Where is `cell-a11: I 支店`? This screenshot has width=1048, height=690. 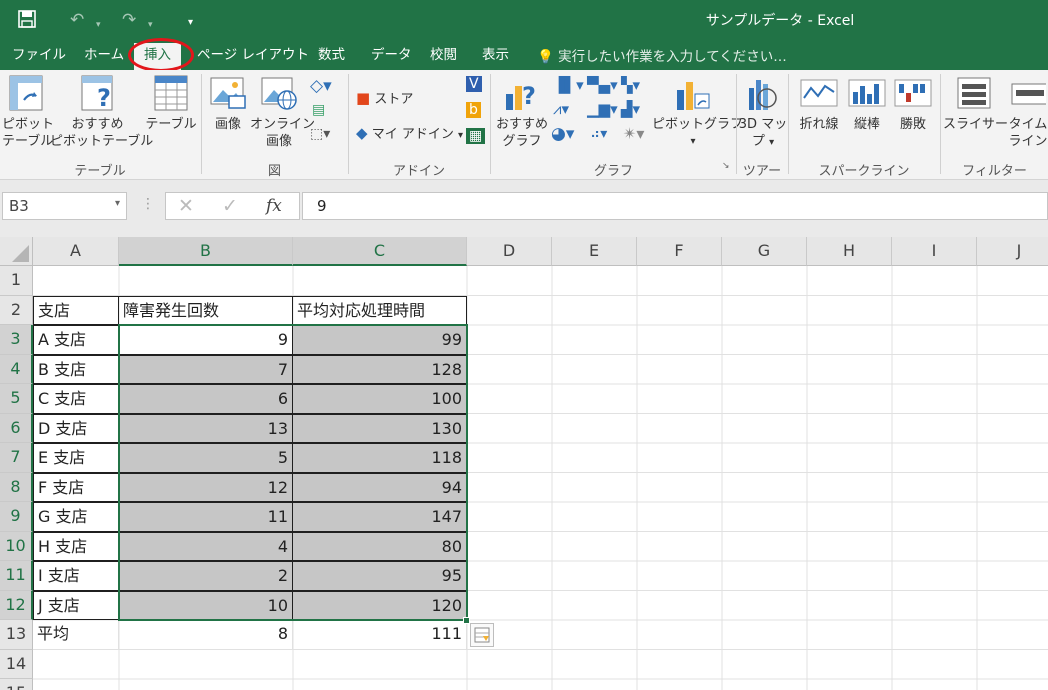
cell-a11: I 支店 is located at coordinates (76, 576).